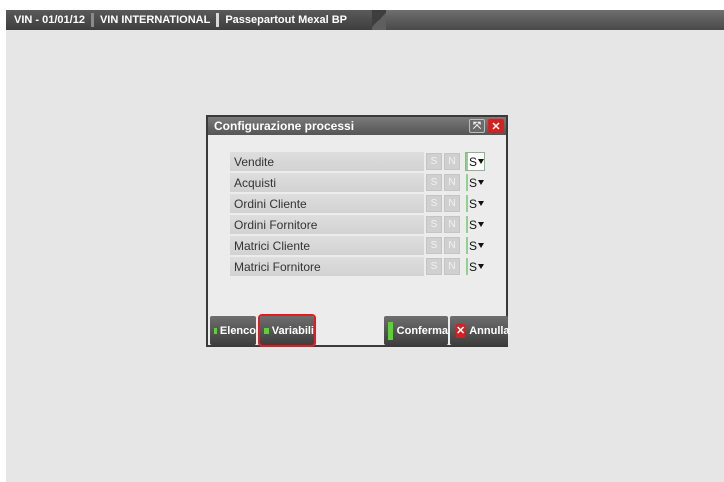 This screenshot has height=482, width=724. What do you see at coordinates (327, 161) in the screenshot?
I see `row-label: Vendite` at bounding box center [327, 161].